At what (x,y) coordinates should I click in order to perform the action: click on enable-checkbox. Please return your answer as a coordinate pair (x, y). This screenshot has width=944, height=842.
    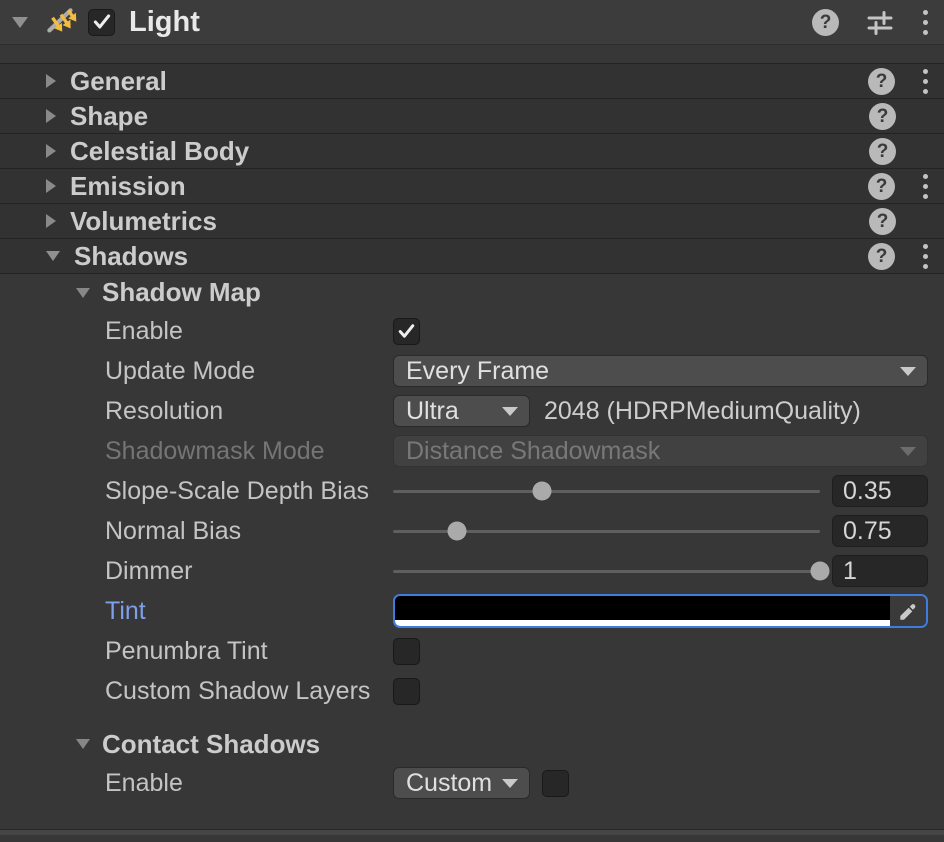
    Looking at the image, I should click on (406, 331).